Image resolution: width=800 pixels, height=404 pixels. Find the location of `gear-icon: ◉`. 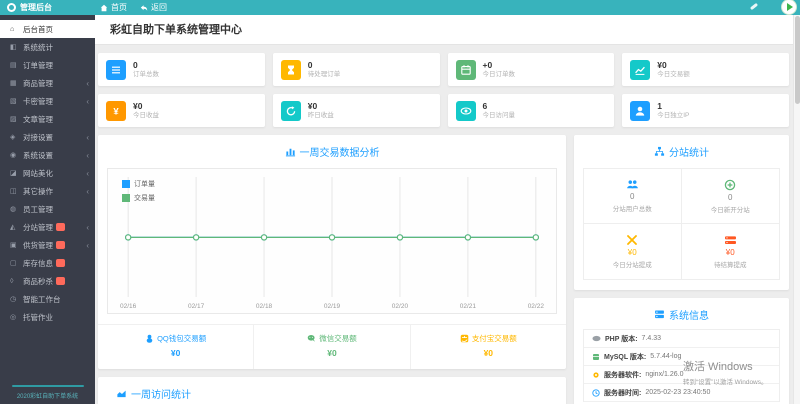

gear-icon: ◉ is located at coordinates (13, 155).